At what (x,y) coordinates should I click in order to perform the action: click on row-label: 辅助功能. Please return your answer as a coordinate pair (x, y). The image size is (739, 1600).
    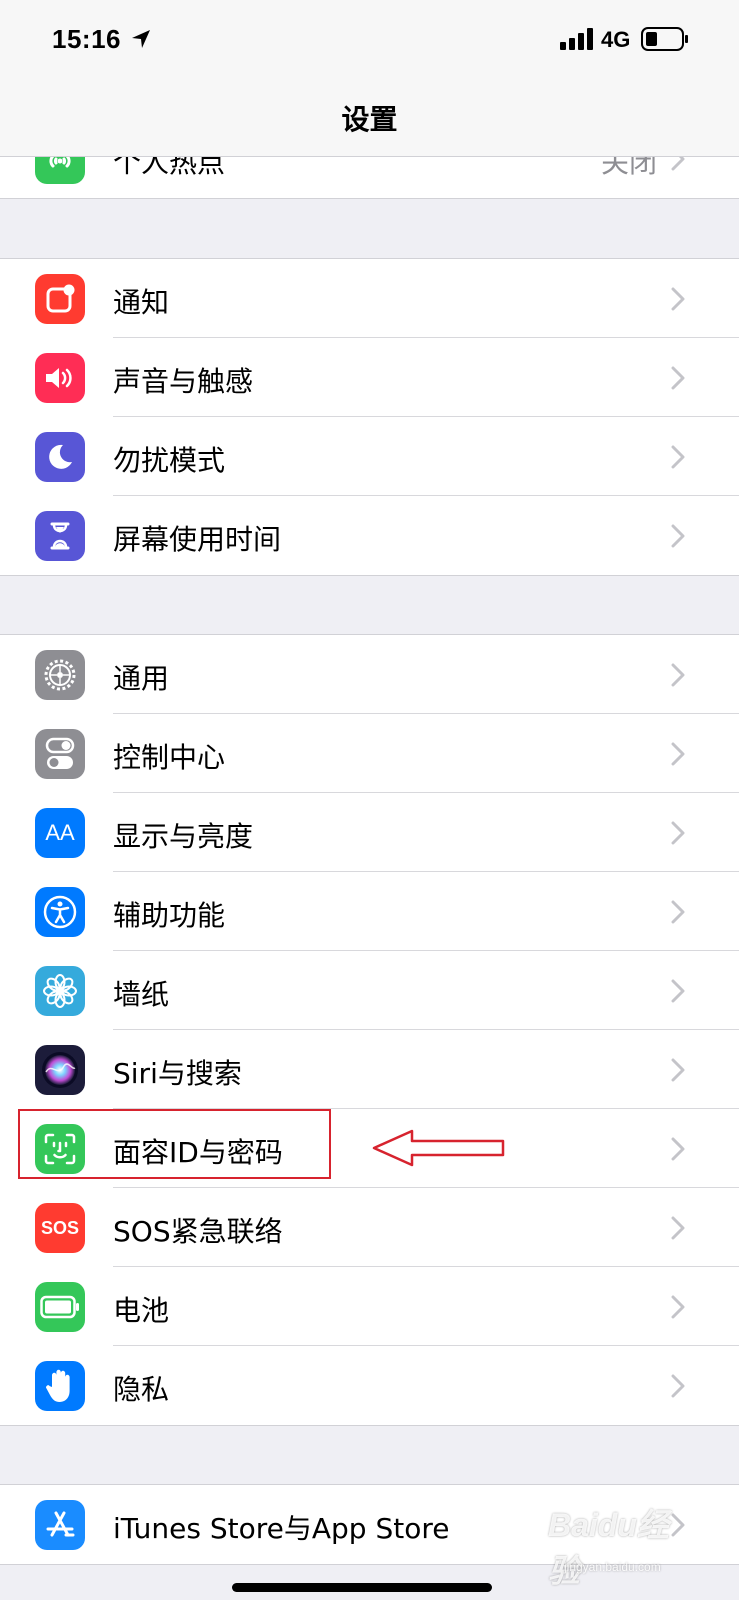
    Looking at the image, I should click on (169, 915).